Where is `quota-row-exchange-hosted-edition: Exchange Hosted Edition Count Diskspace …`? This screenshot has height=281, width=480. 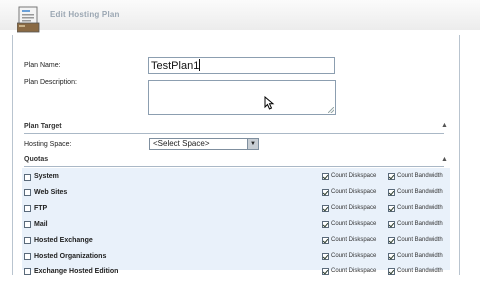 quota-row-exchange-hosted-edition: Exchange Hosted Edition Count Diskspace … is located at coordinates (236, 273).